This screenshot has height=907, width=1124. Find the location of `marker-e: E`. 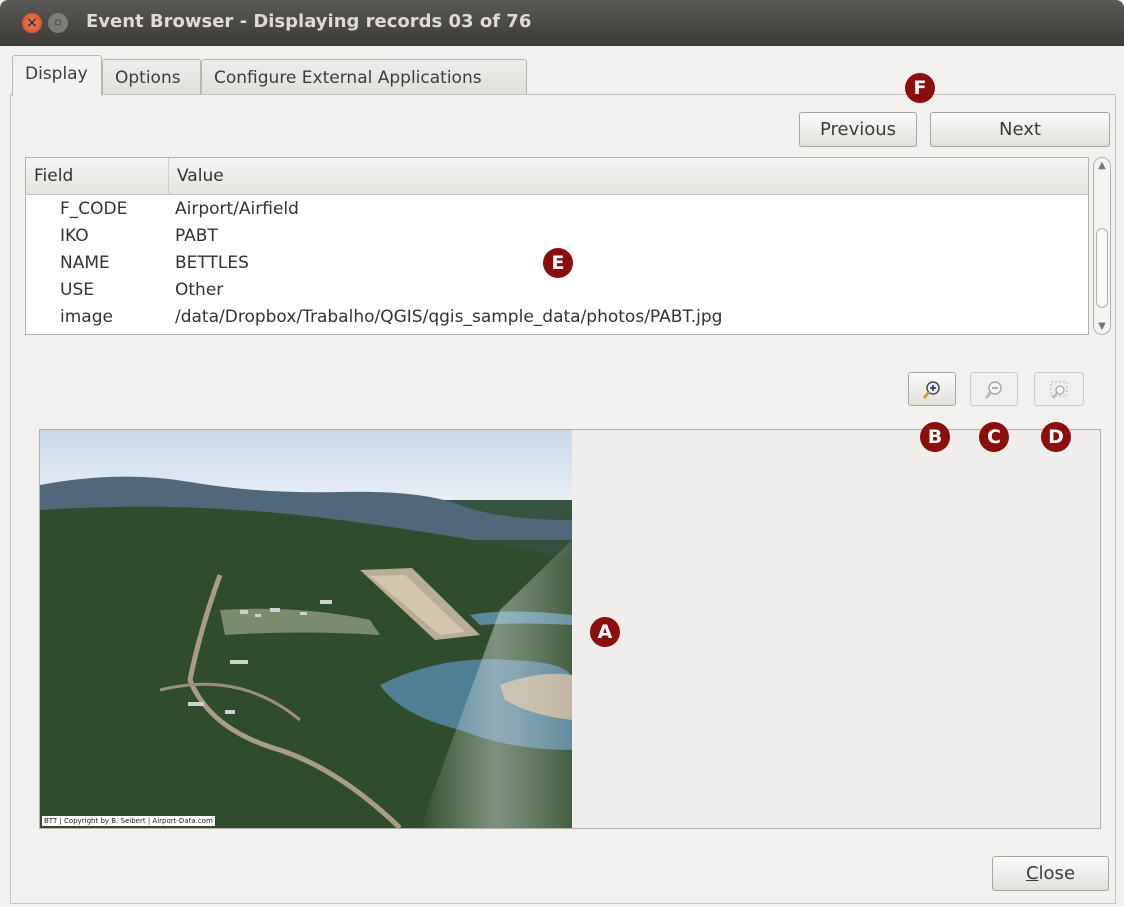

marker-e: E is located at coordinates (558, 263).